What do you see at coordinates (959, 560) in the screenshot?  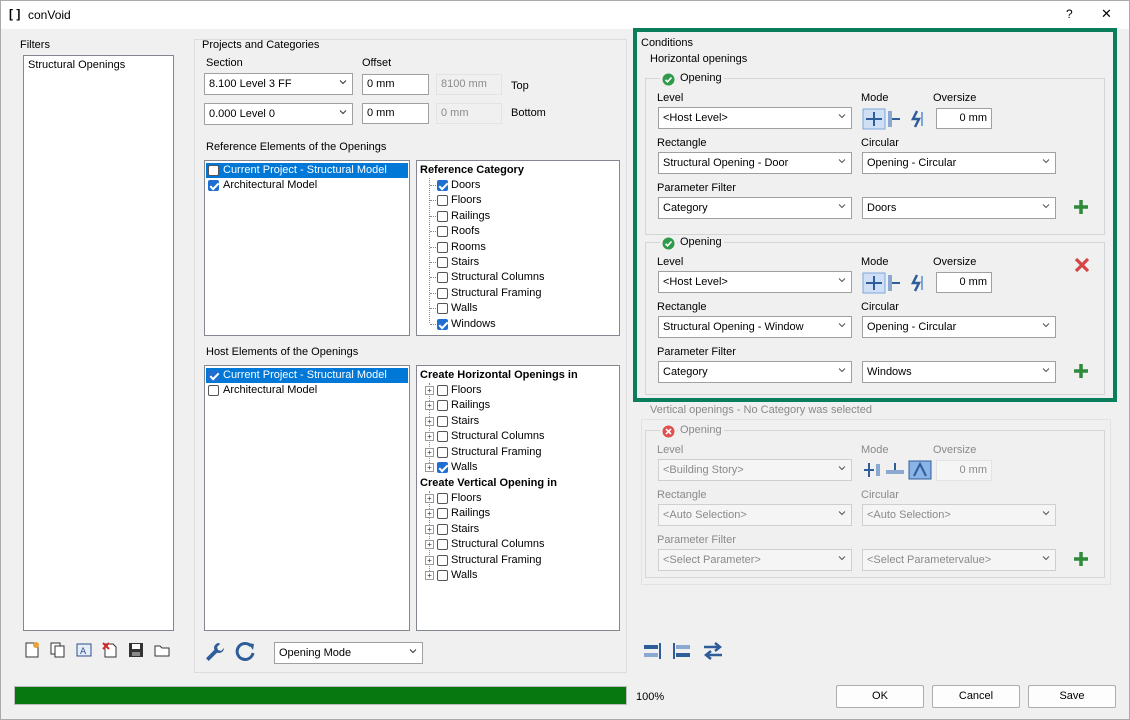 I see `parameter-value-select: <Select Parametervalue>` at bounding box center [959, 560].